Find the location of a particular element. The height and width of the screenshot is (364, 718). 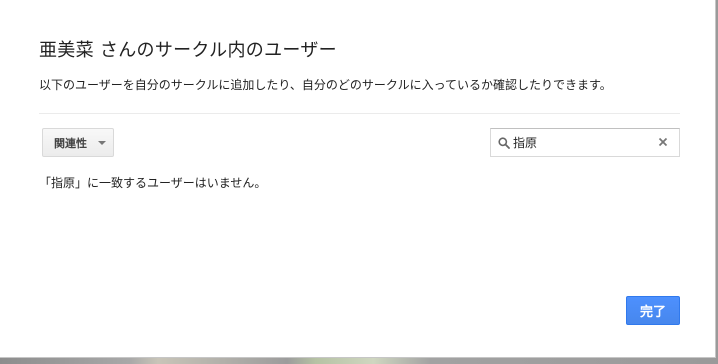

search-icon is located at coordinates (504, 143).